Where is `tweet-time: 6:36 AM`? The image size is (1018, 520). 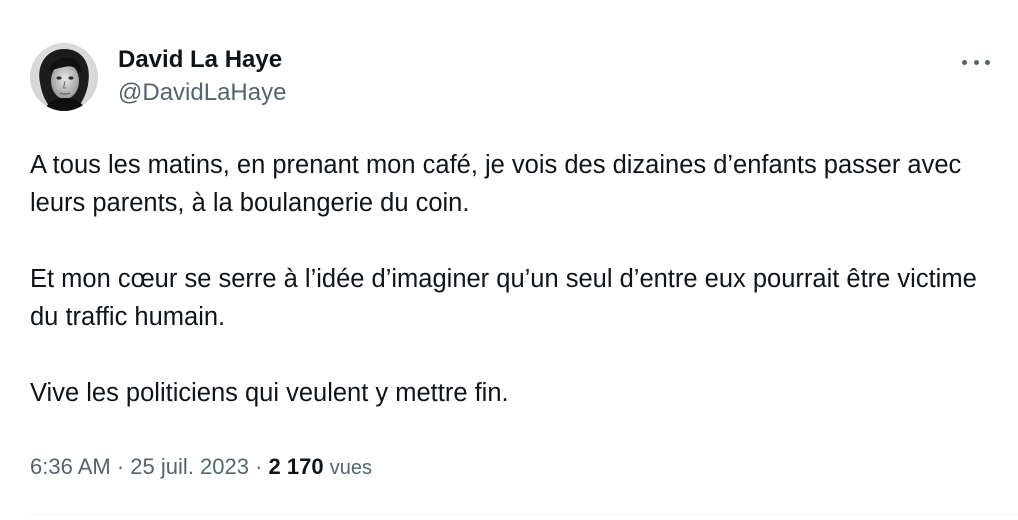
tweet-time: 6:36 AM is located at coordinates (70, 466).